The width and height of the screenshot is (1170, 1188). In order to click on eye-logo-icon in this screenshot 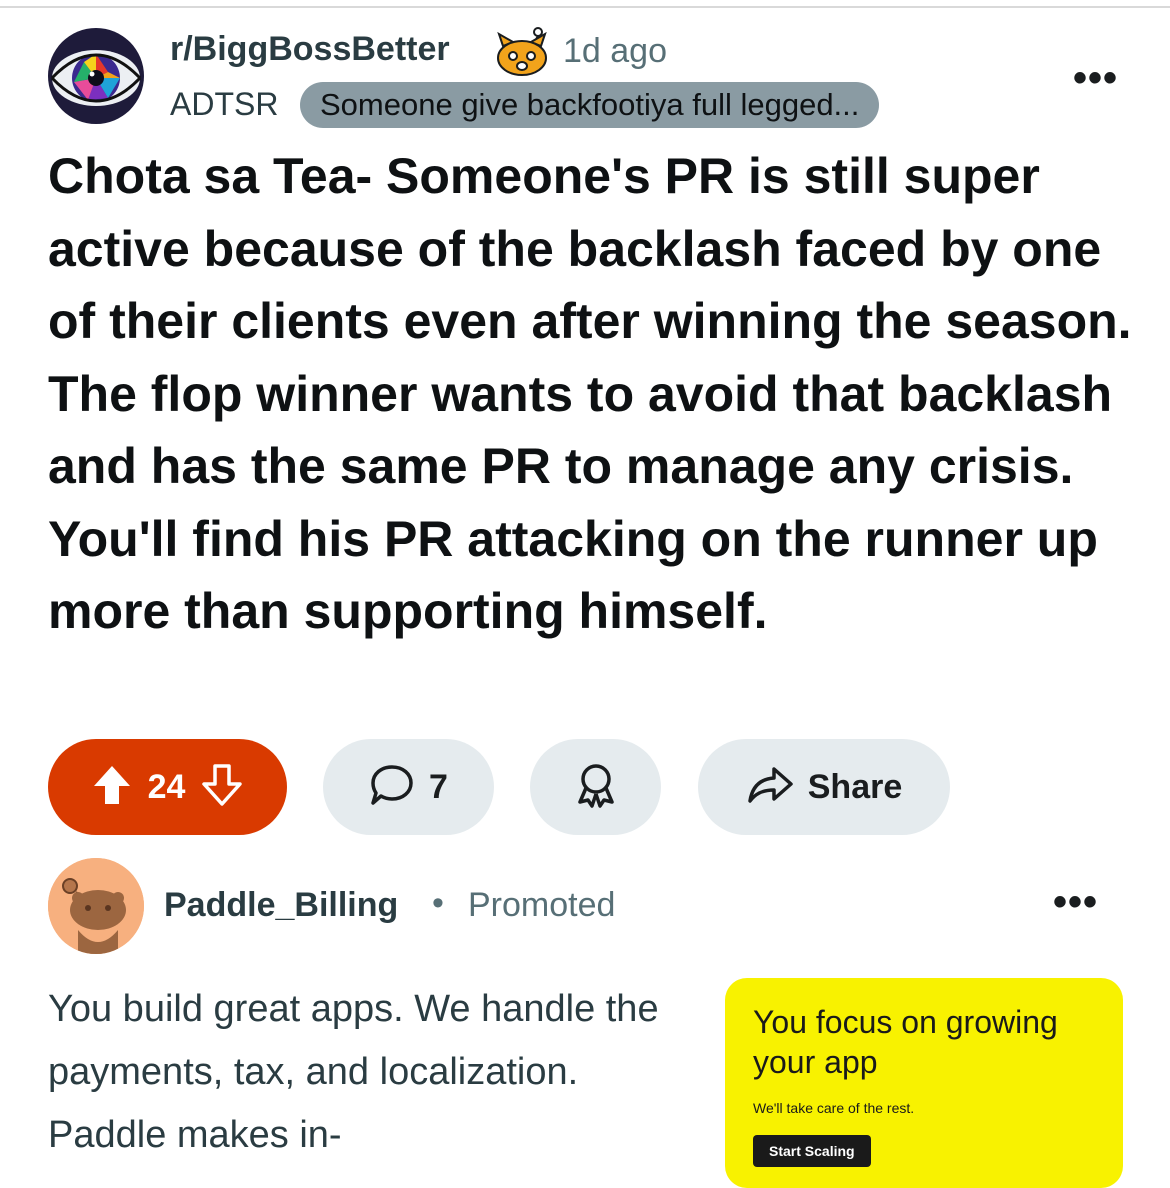, I will do `click(96, 76)`.